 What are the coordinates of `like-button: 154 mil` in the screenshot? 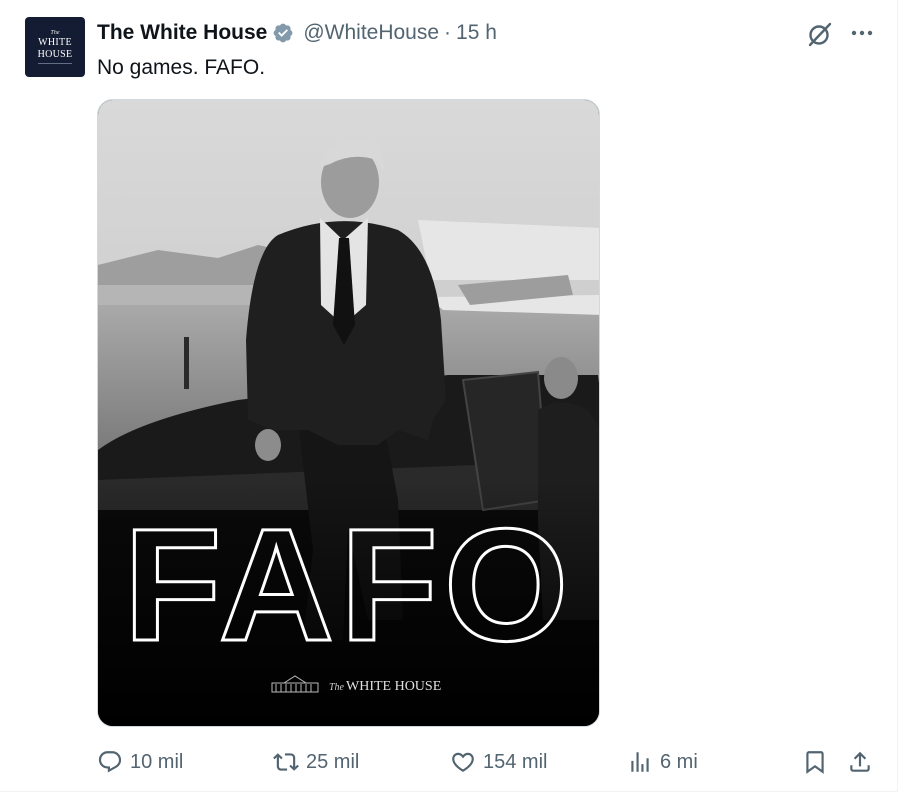 It's located at (498, 762).